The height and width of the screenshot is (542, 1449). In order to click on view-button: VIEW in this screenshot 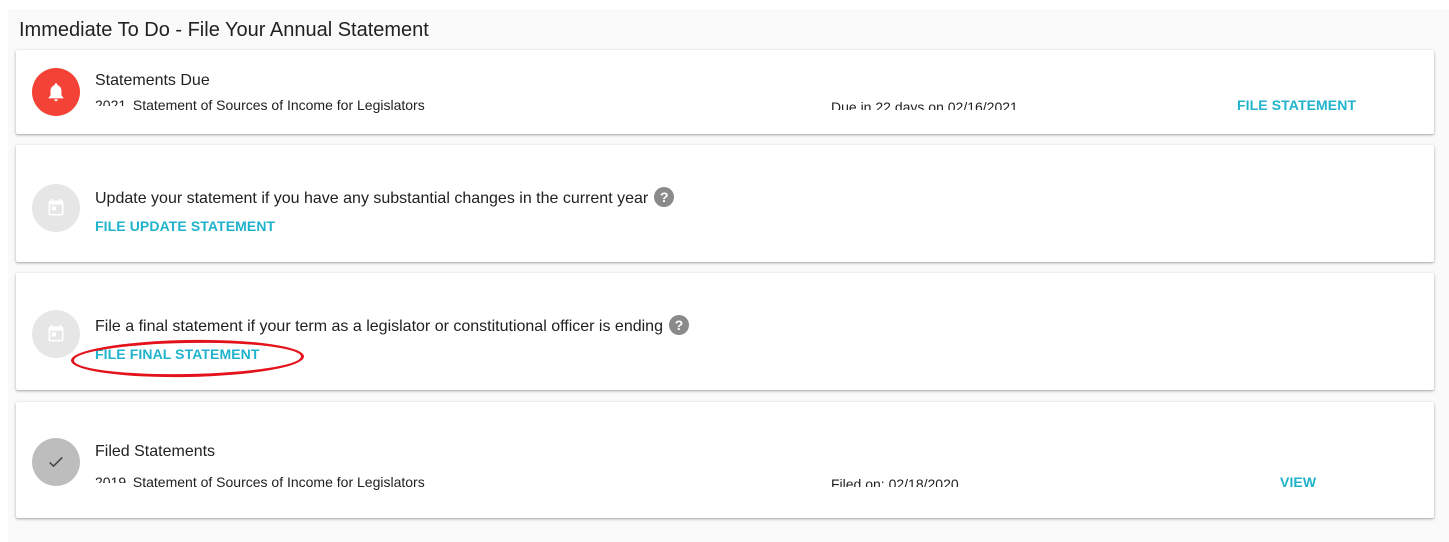, I will do `click(1298, 482)`.